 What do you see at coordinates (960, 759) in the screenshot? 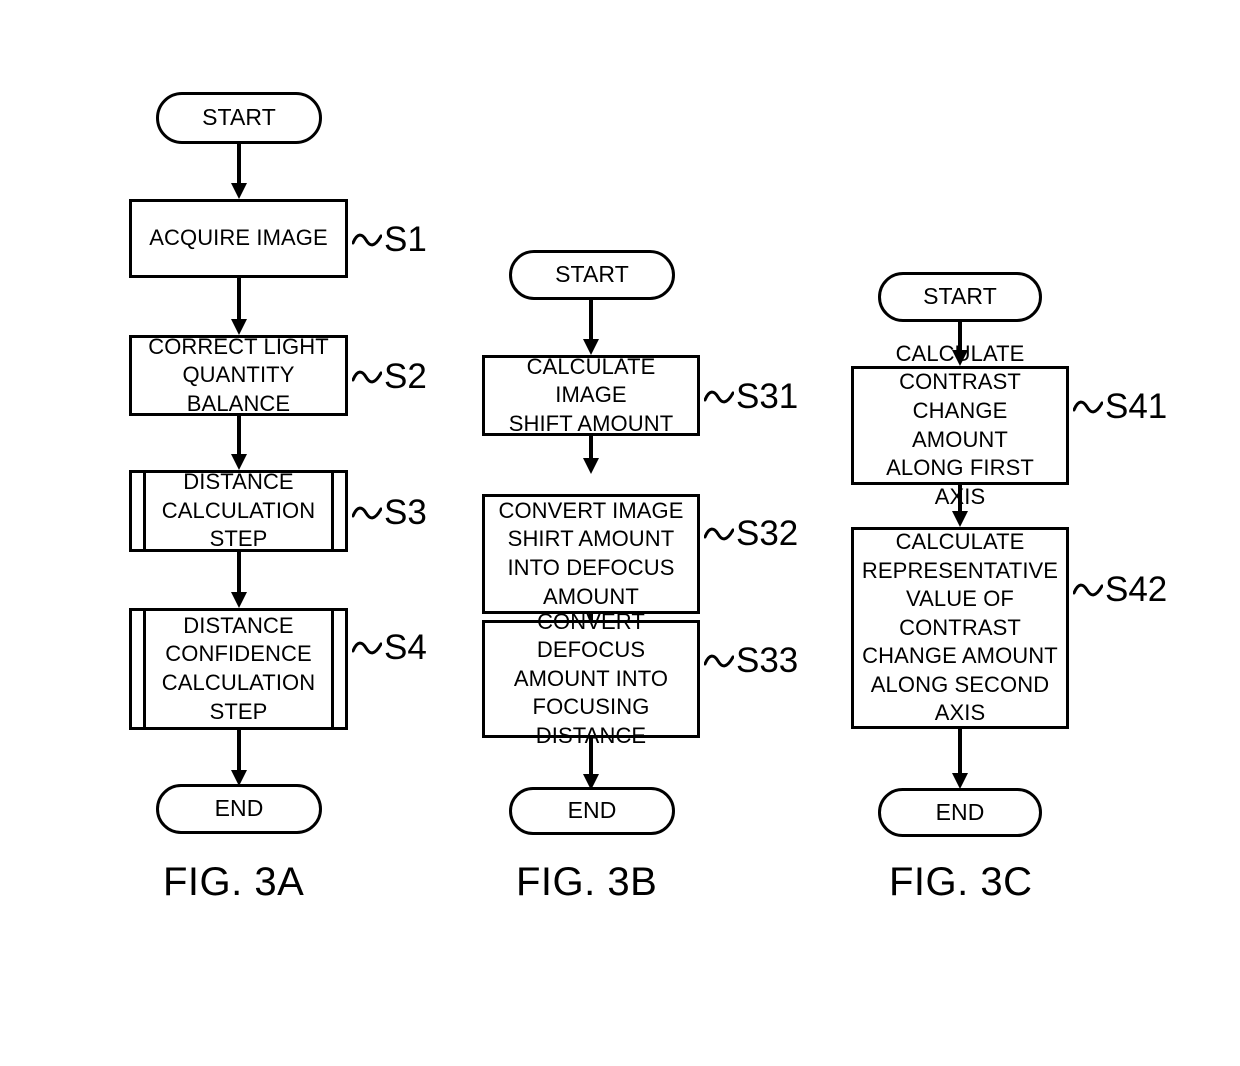
I see `connector-s42-to-end` at bounding box center [960, 759].